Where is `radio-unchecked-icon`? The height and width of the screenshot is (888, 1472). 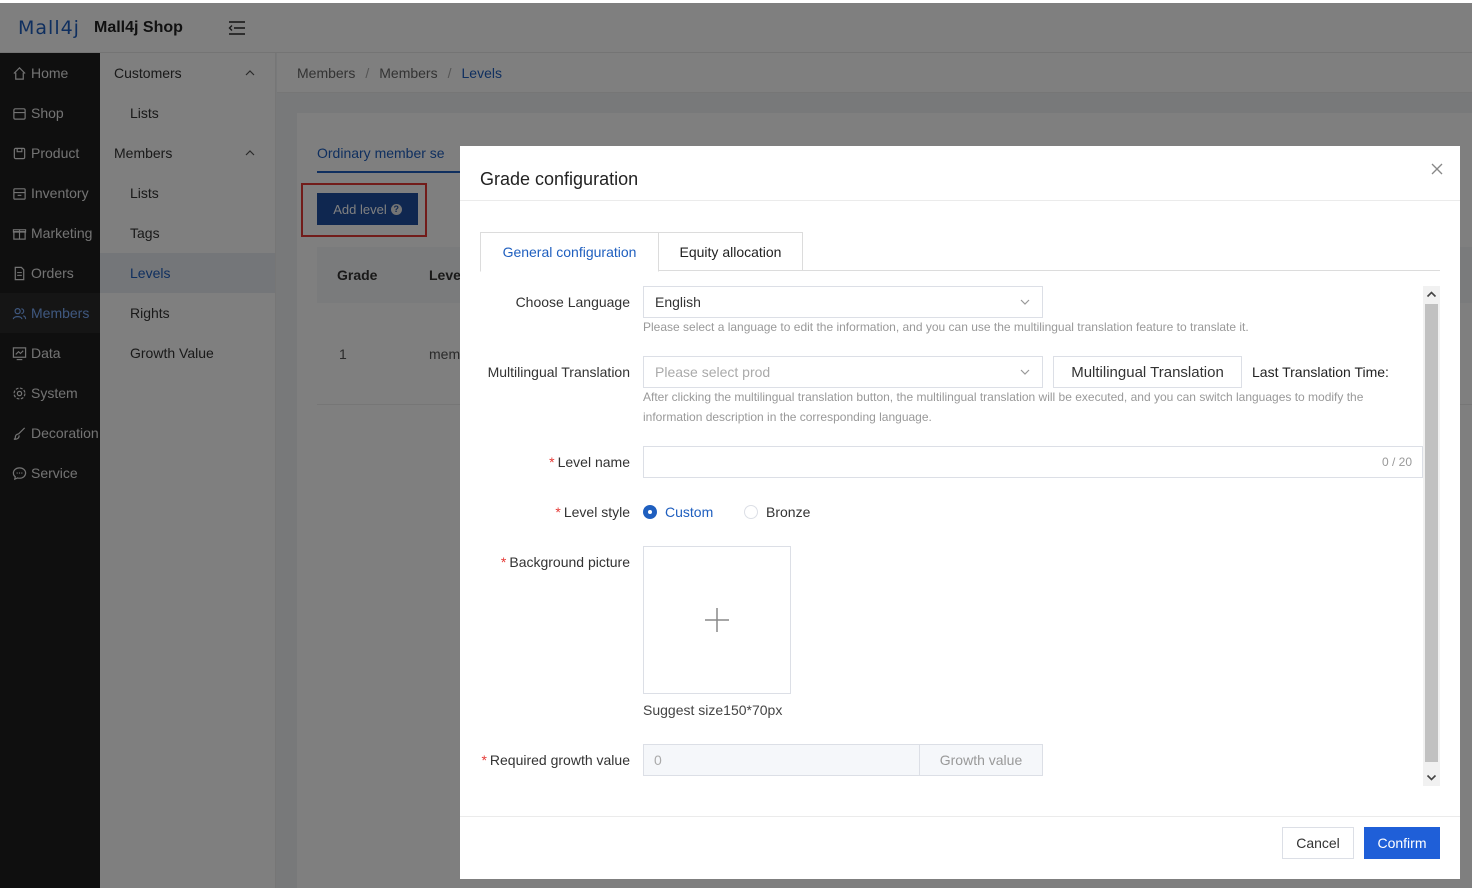 radio-unchecked-icon is located at coordinates (751, 512).